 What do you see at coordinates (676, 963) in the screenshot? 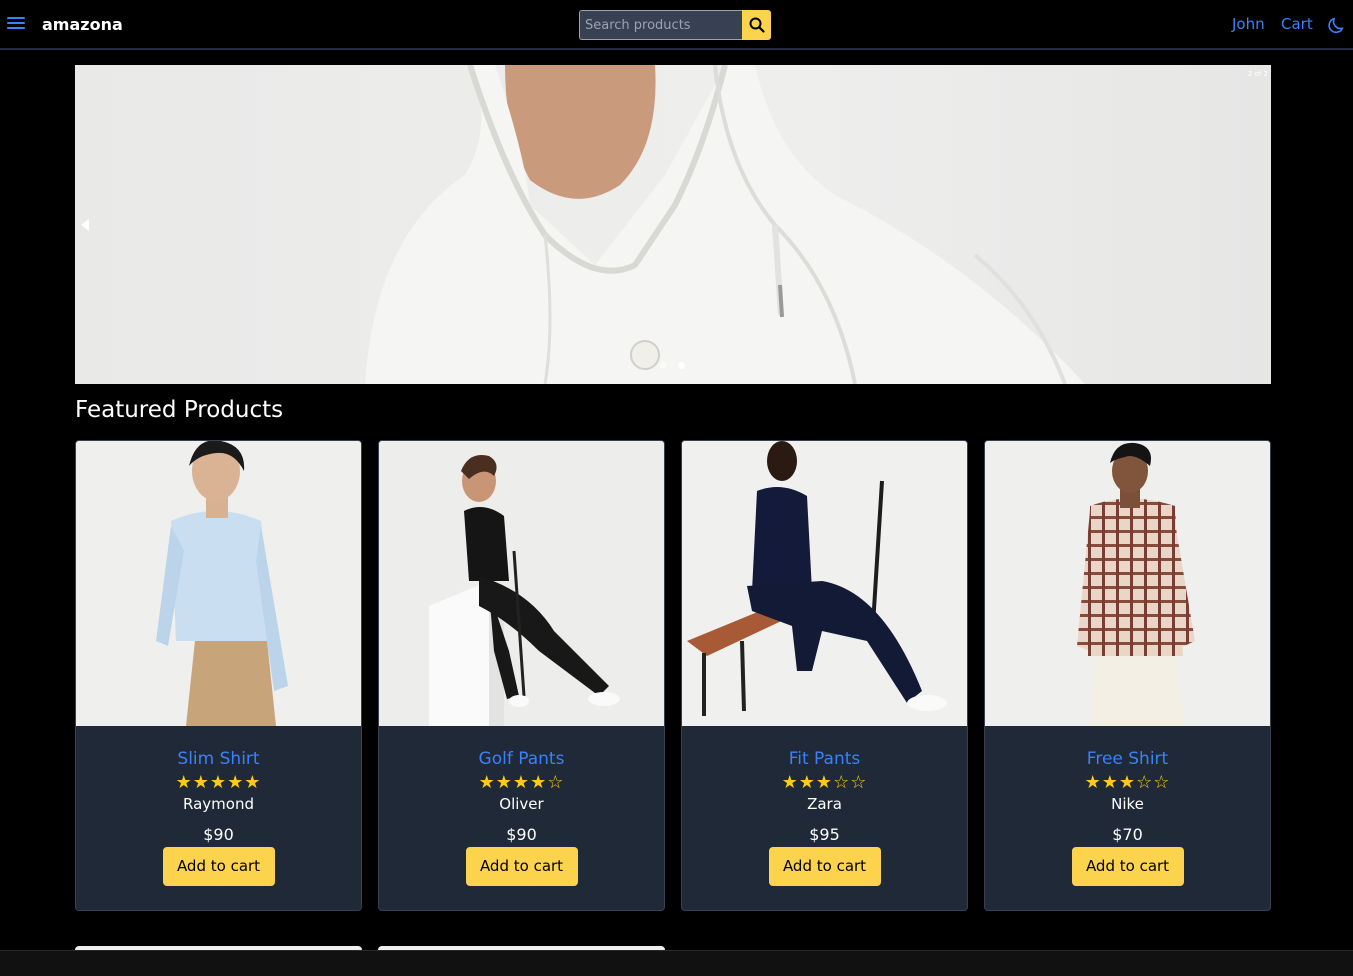
I see `page-footer-edge` at bounding box center [676, 963].